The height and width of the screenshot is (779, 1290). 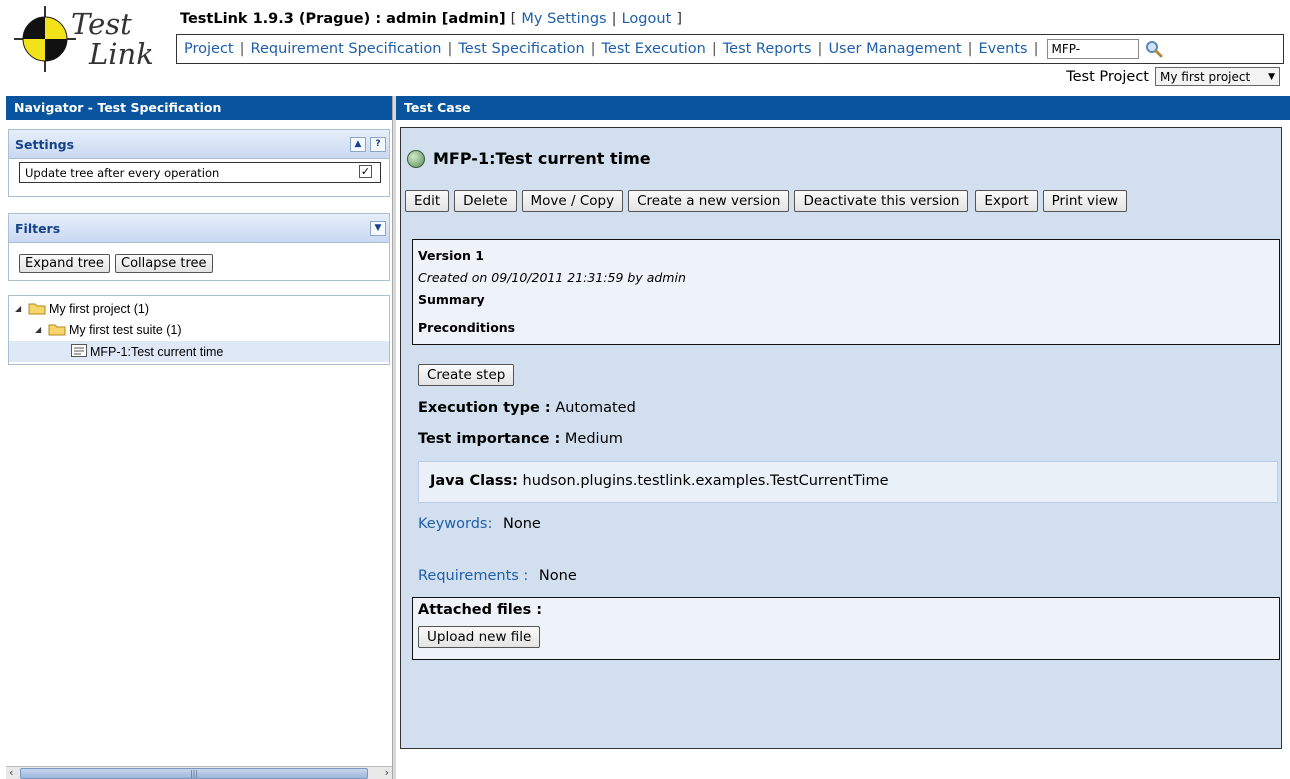 I want to click on requirements-link: Requirements :, so click(x=473, y=576).